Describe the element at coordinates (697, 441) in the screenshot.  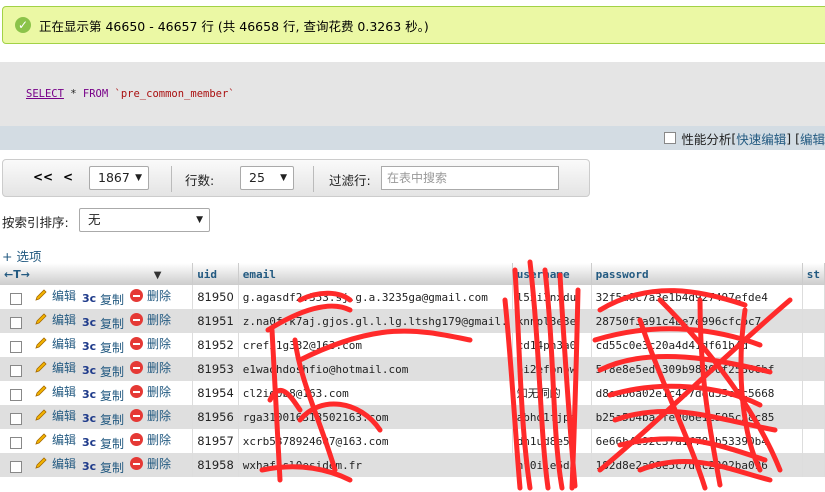
I see `cell-password: 6e66b4c92c37a1f781b53390b4` at that location.